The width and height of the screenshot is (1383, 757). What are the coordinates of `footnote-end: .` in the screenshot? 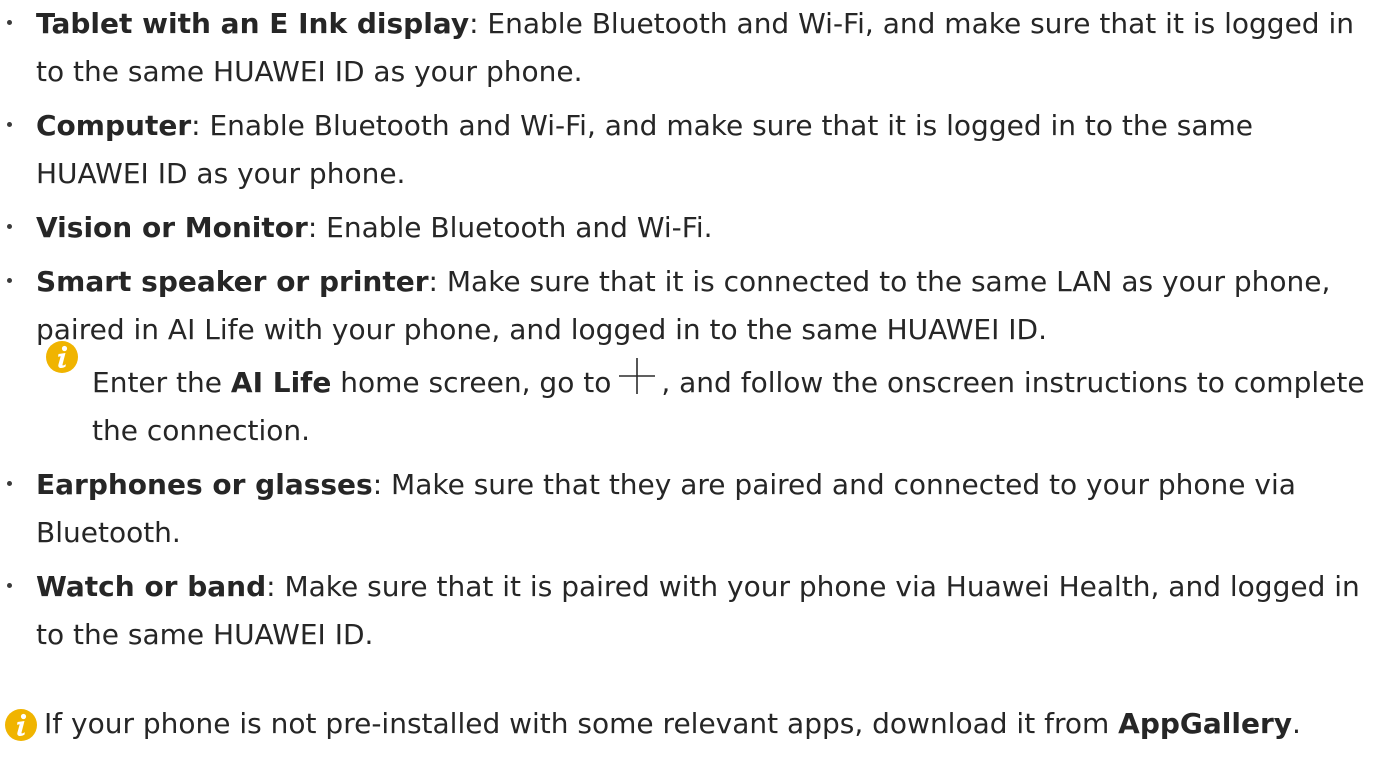 It's located at (1296, 723).